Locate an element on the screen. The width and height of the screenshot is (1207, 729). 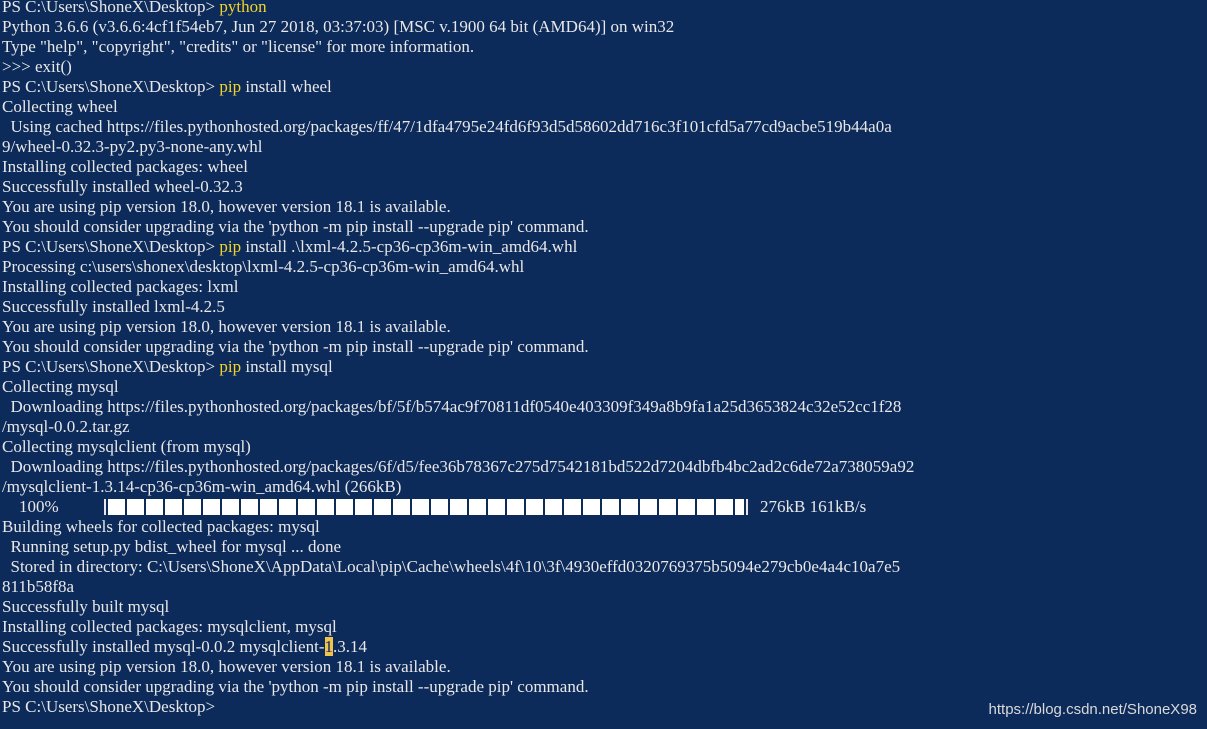
output-line: Installing collected packages: lxml is located at coordinates (120, 286).